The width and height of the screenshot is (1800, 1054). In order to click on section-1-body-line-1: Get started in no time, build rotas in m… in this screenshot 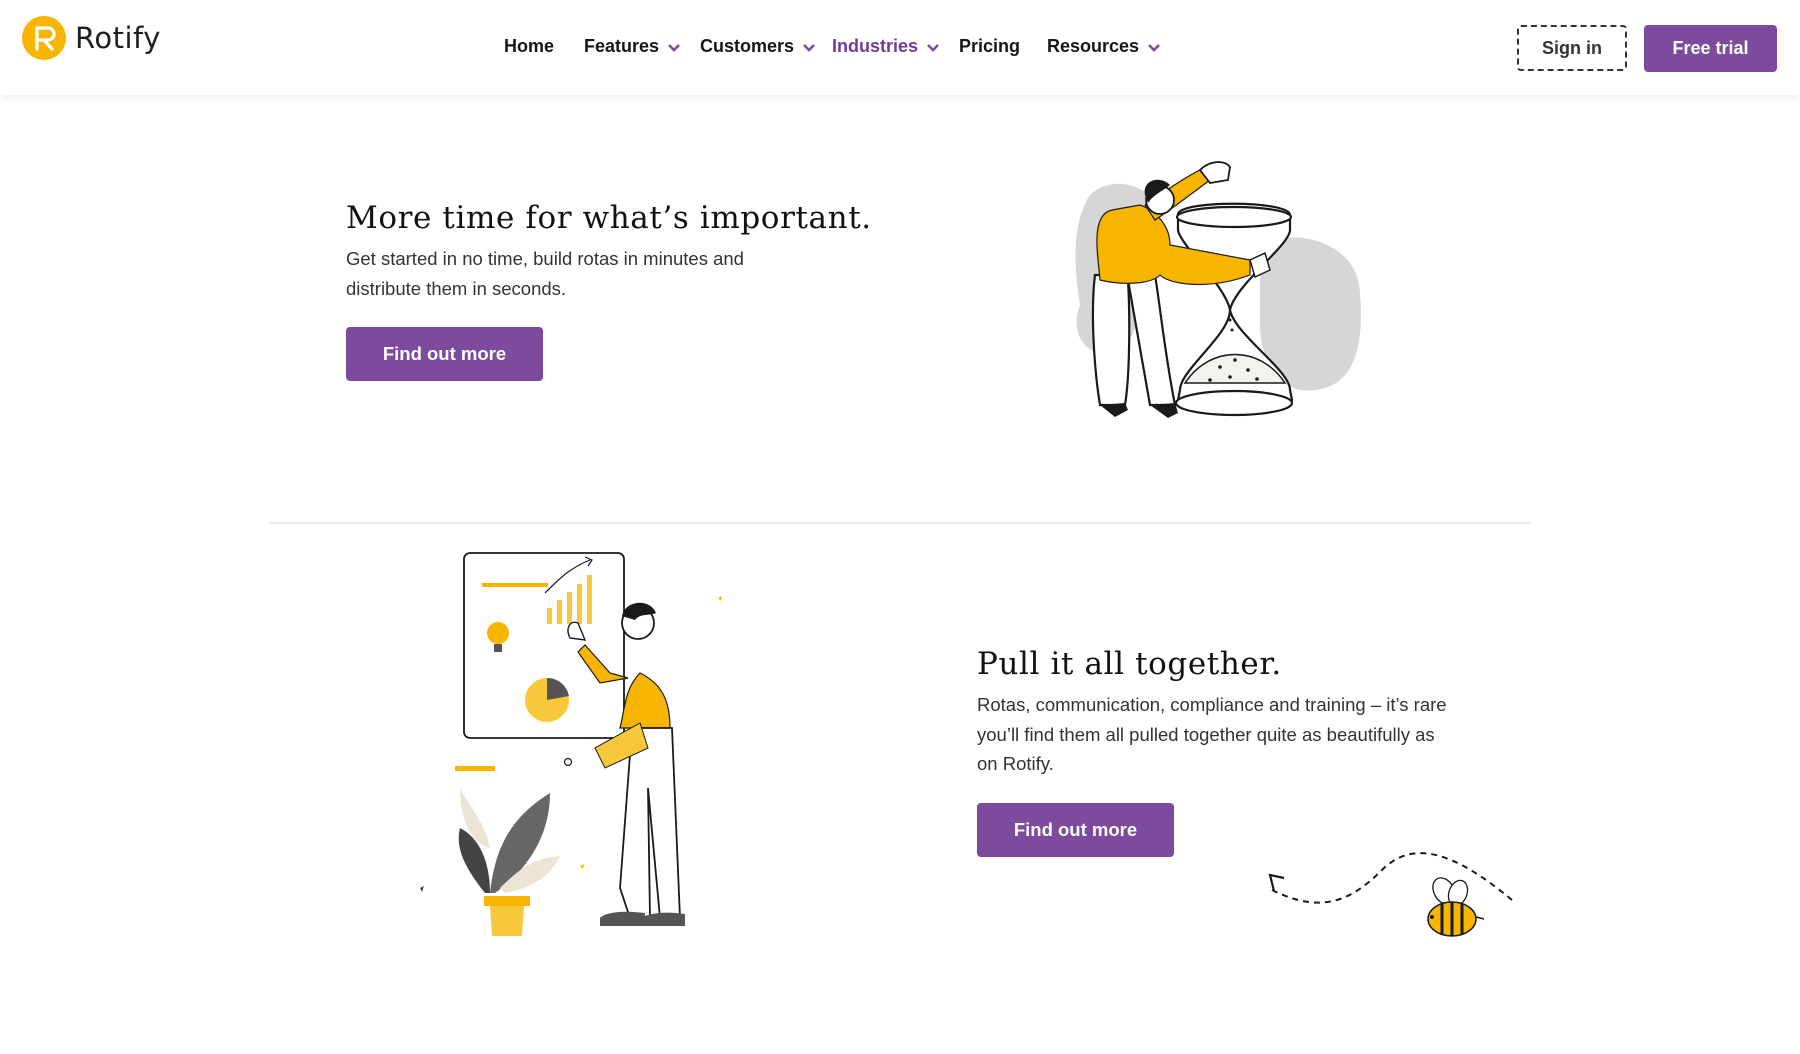, I will do `click(545, 258)`.